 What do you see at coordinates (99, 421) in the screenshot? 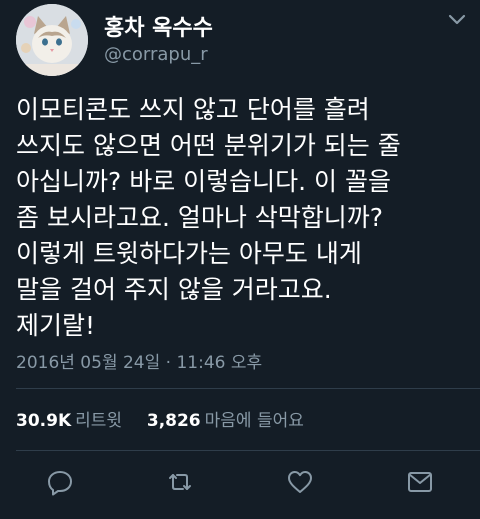
I see `retweet-count-label: 리트윗` at bounding box center [99, 421].